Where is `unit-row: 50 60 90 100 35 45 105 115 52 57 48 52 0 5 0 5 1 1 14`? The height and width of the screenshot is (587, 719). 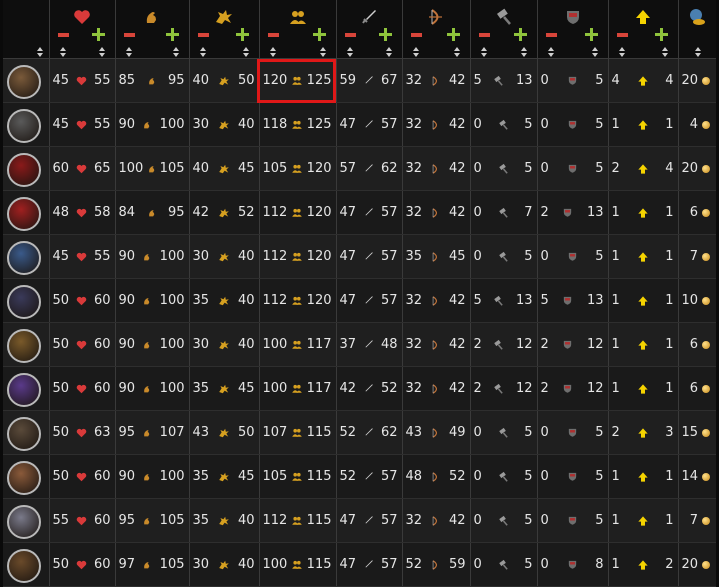
unit-row: 50 60 90 100 35 45 105 115 52 57 48 52 0 5 0 5 1 1 14 is located at coordinates (359, 476).